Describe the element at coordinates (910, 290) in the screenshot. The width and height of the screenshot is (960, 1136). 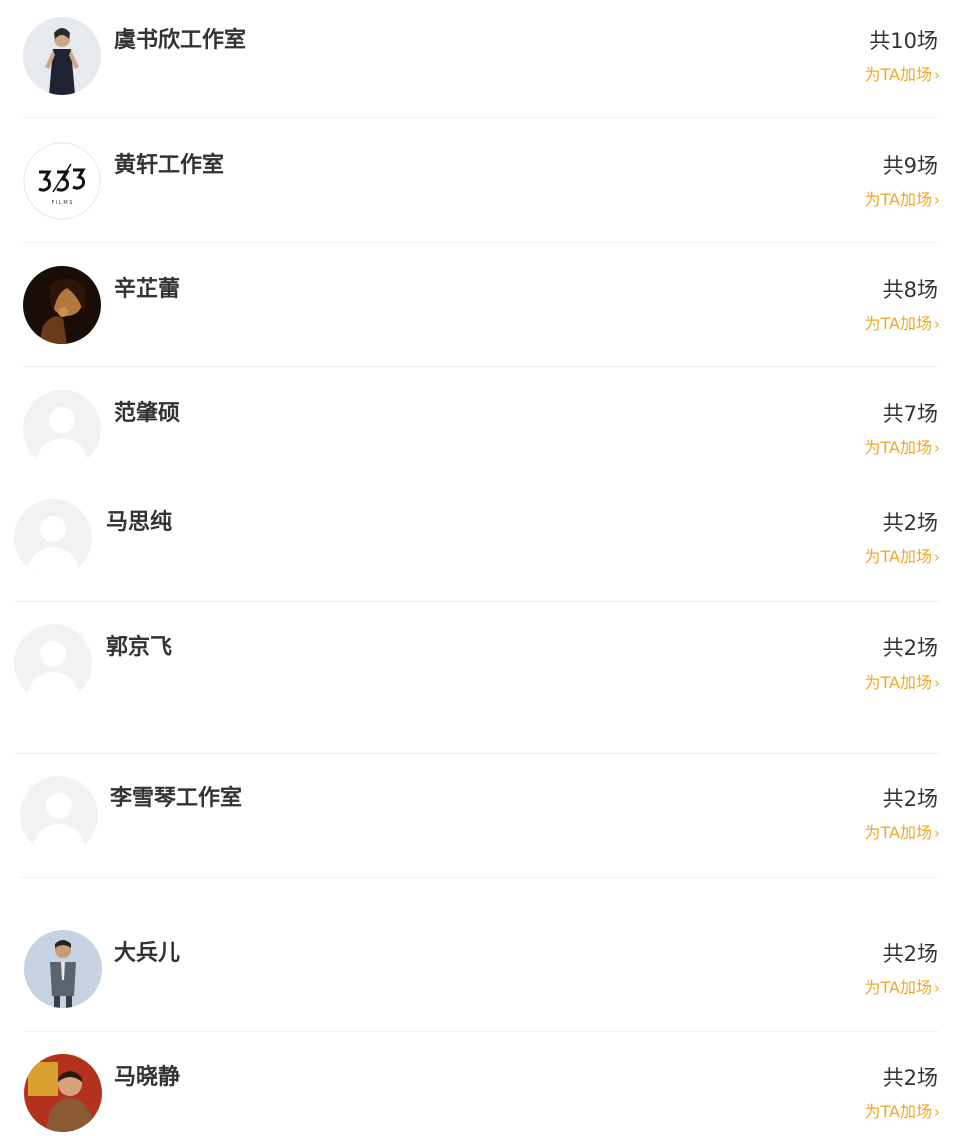
I see `show-count: 共8场` at that location.